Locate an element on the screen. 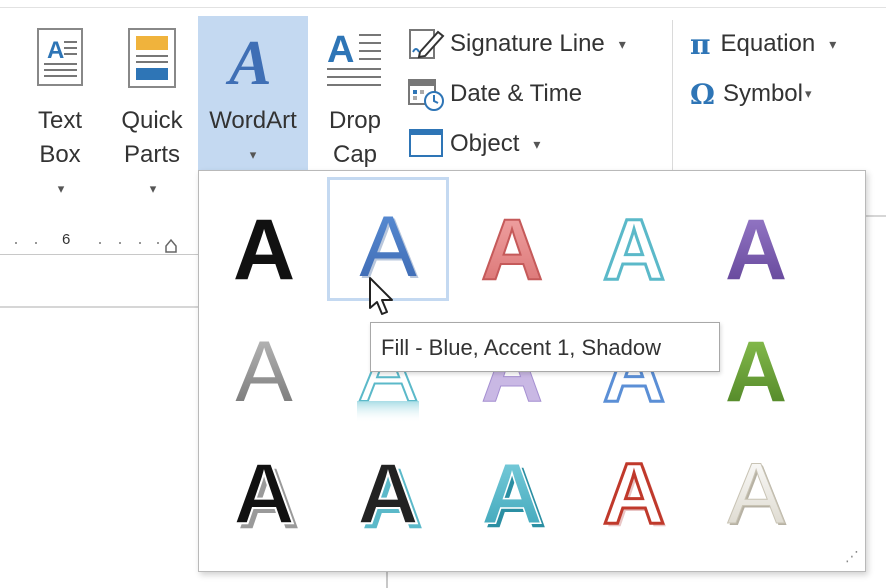  object-label: Object is located at coordinates (485, 143).